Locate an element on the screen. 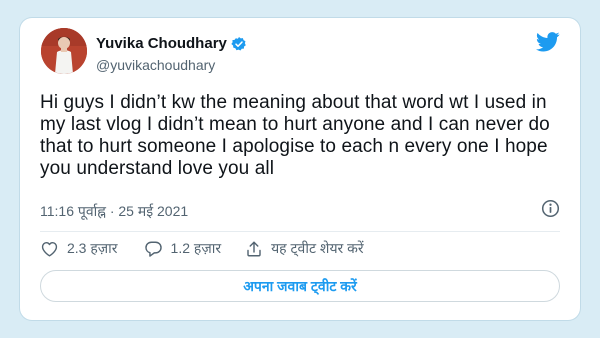 Image resolution: width=600 pixels, height=338 pixels. verified-badge-icon is located at coordinates (239, 44).